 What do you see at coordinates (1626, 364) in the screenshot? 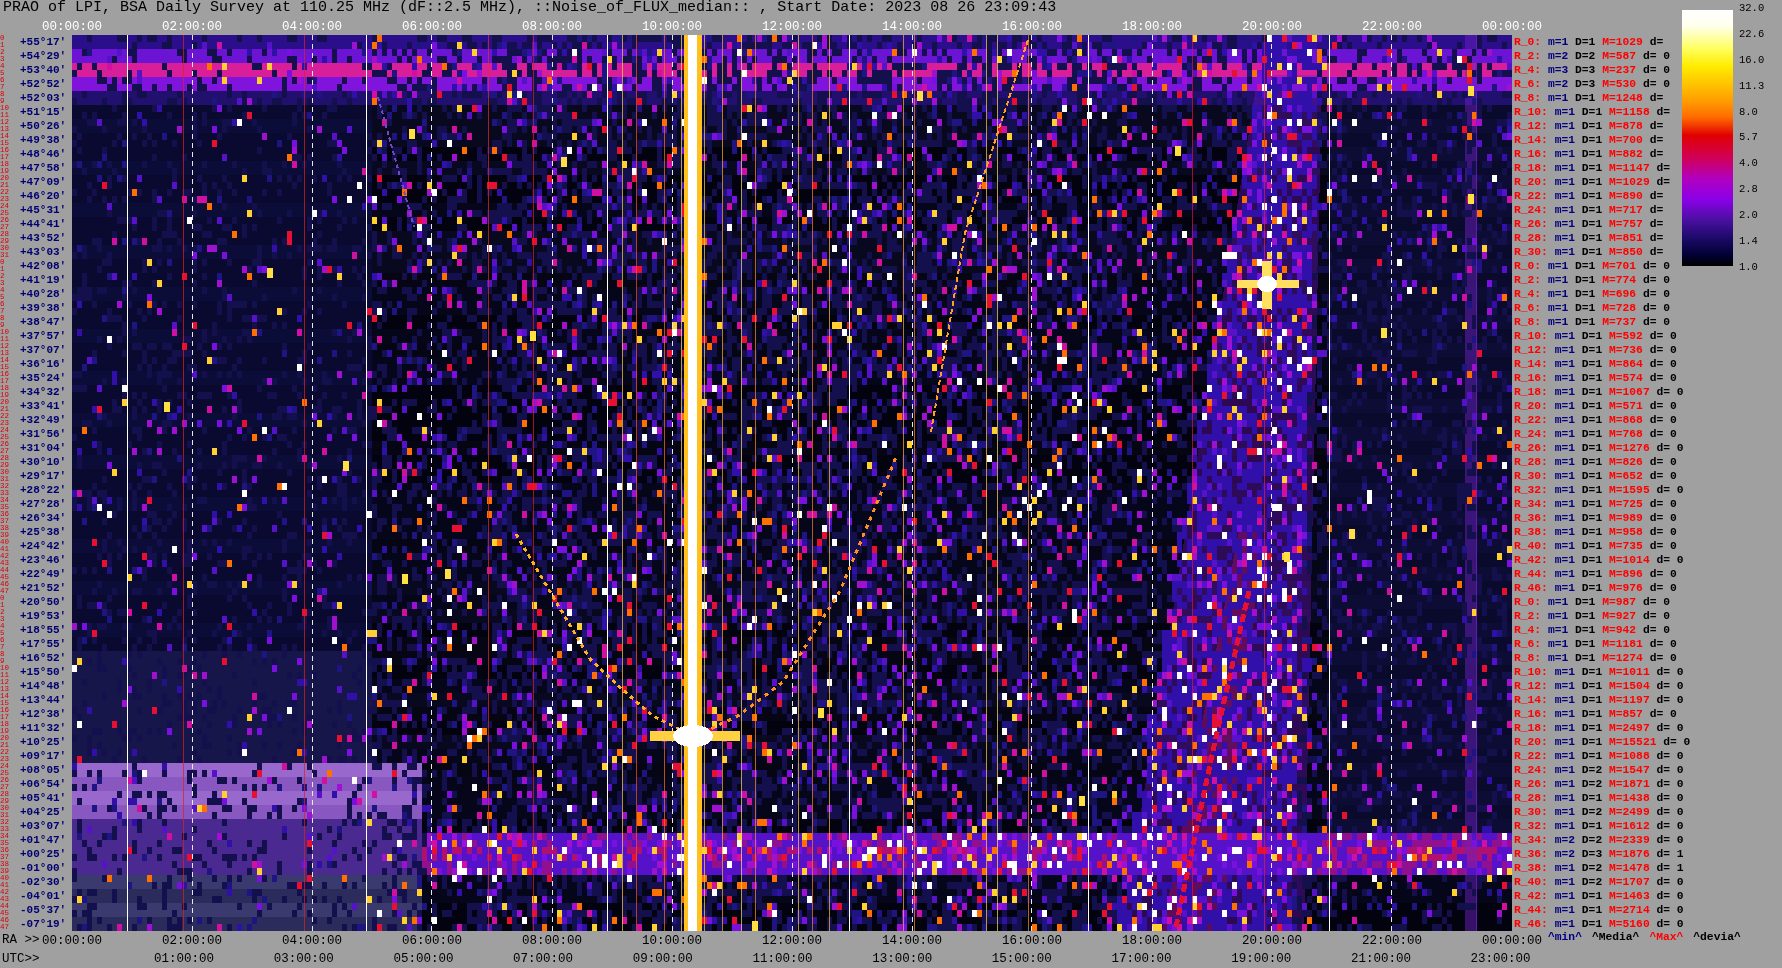
I see `max-value: M=864` at bounding box center [1626, 364].